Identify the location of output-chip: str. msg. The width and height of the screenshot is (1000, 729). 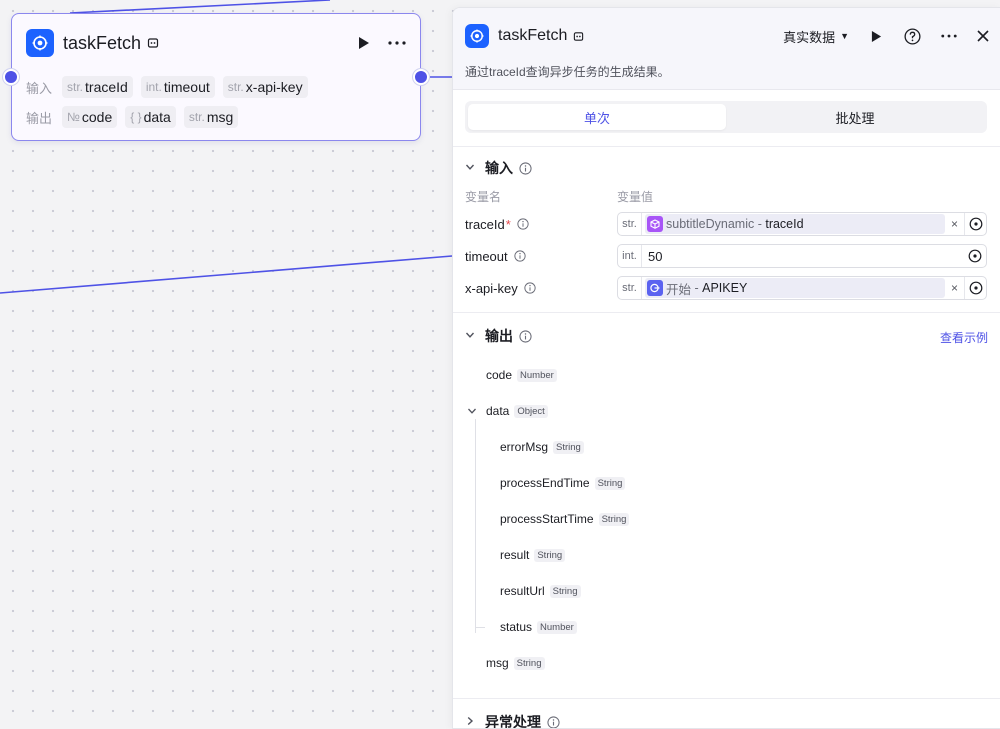
(211, 117).